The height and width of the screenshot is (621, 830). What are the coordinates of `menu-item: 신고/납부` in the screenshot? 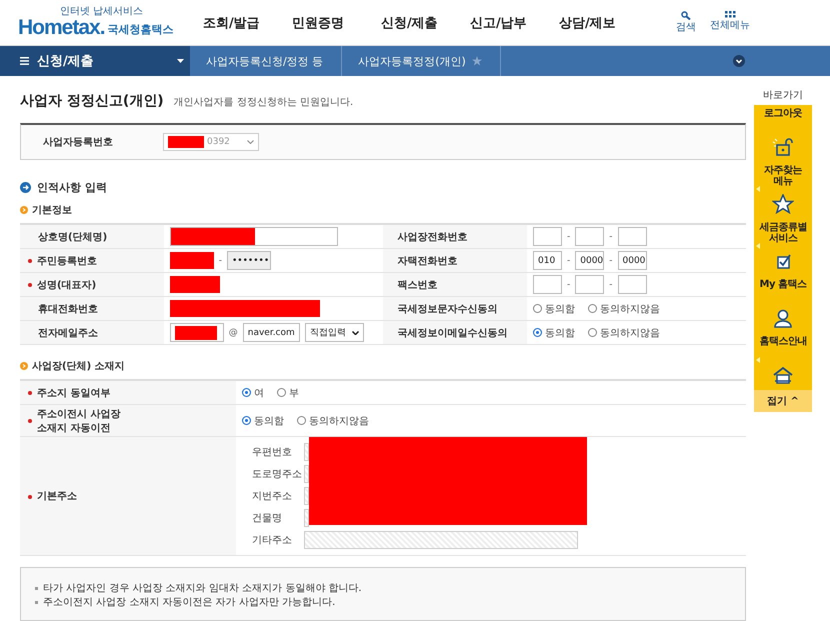 It's located at (514, 23).